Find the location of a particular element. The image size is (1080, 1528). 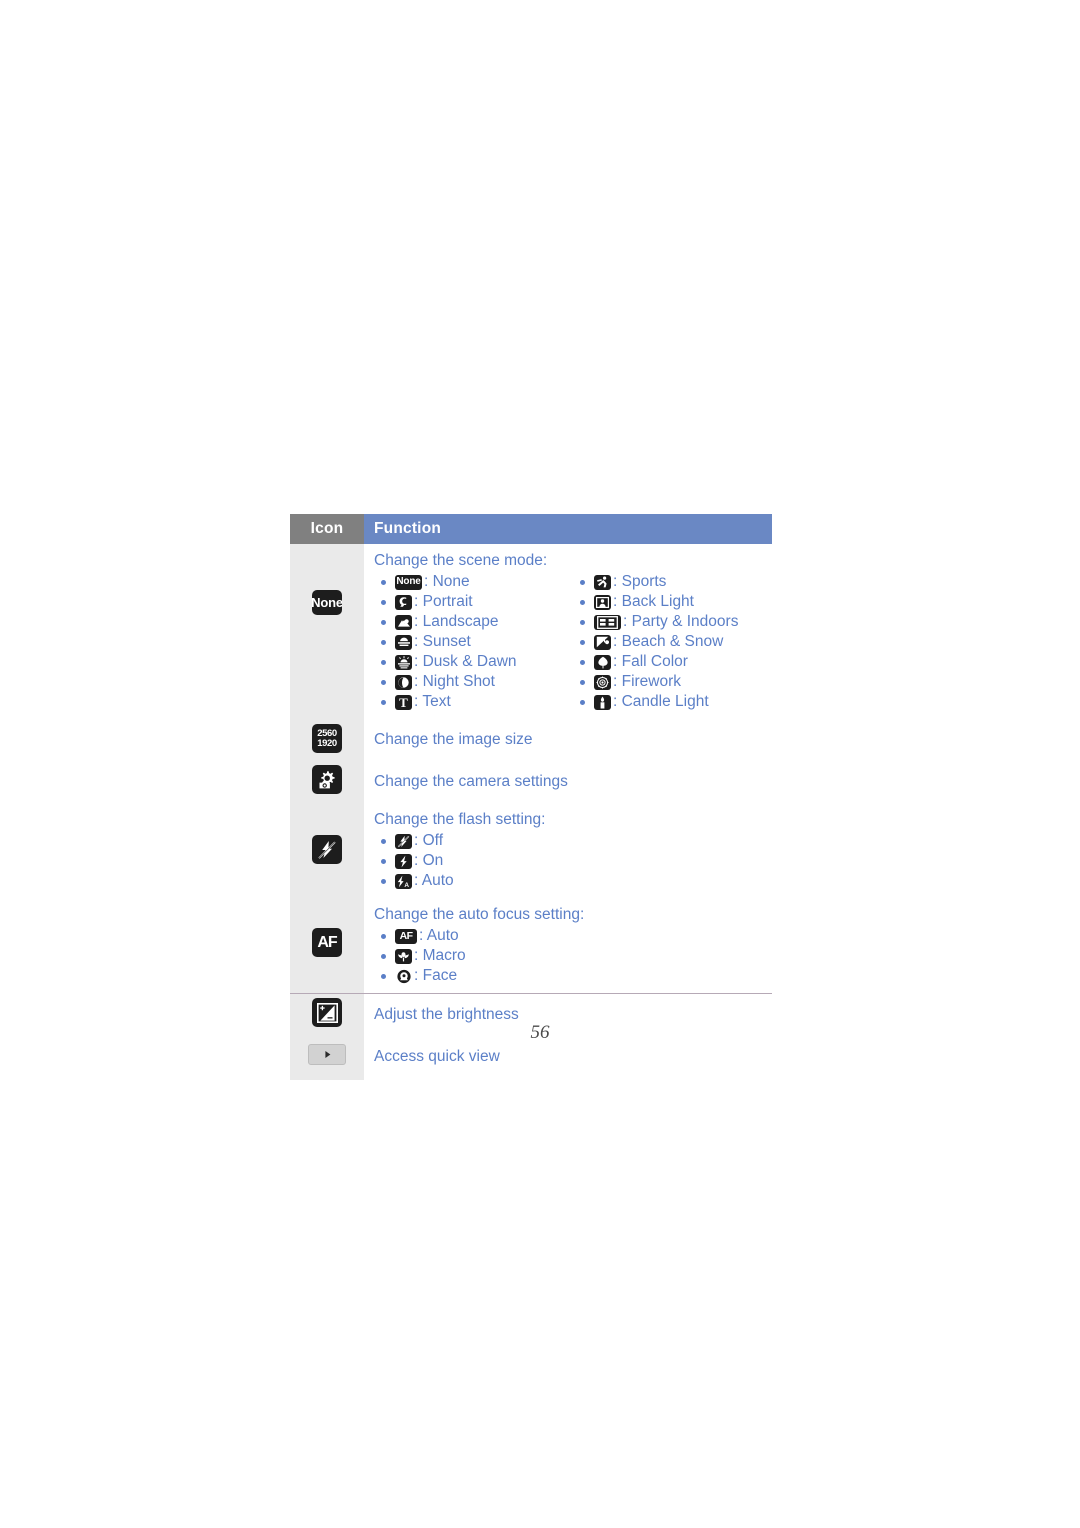

image-size-icon: 2560 1920 is located at coordinates (327, 738).